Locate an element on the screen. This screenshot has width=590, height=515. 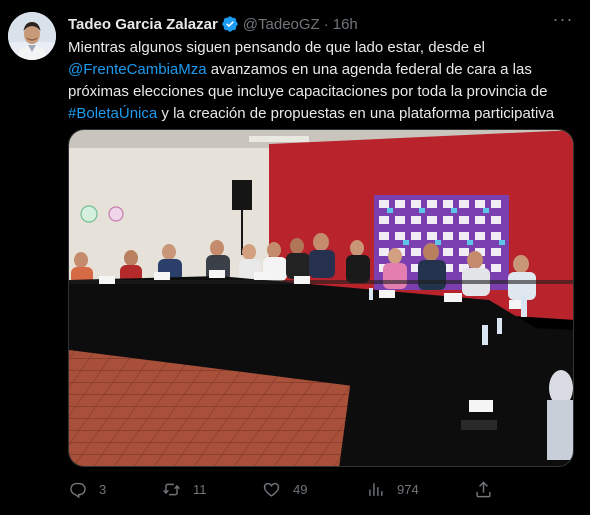
share-icon is located at coordinates (483, 488).